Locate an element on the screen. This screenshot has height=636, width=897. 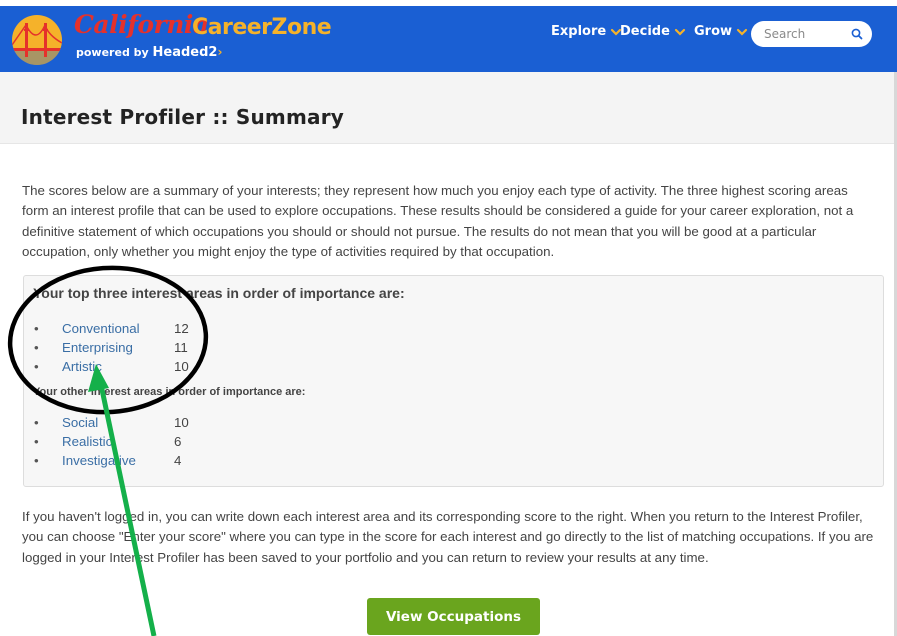
nav-explore-label: Explore is located at coordinates (579, 31).